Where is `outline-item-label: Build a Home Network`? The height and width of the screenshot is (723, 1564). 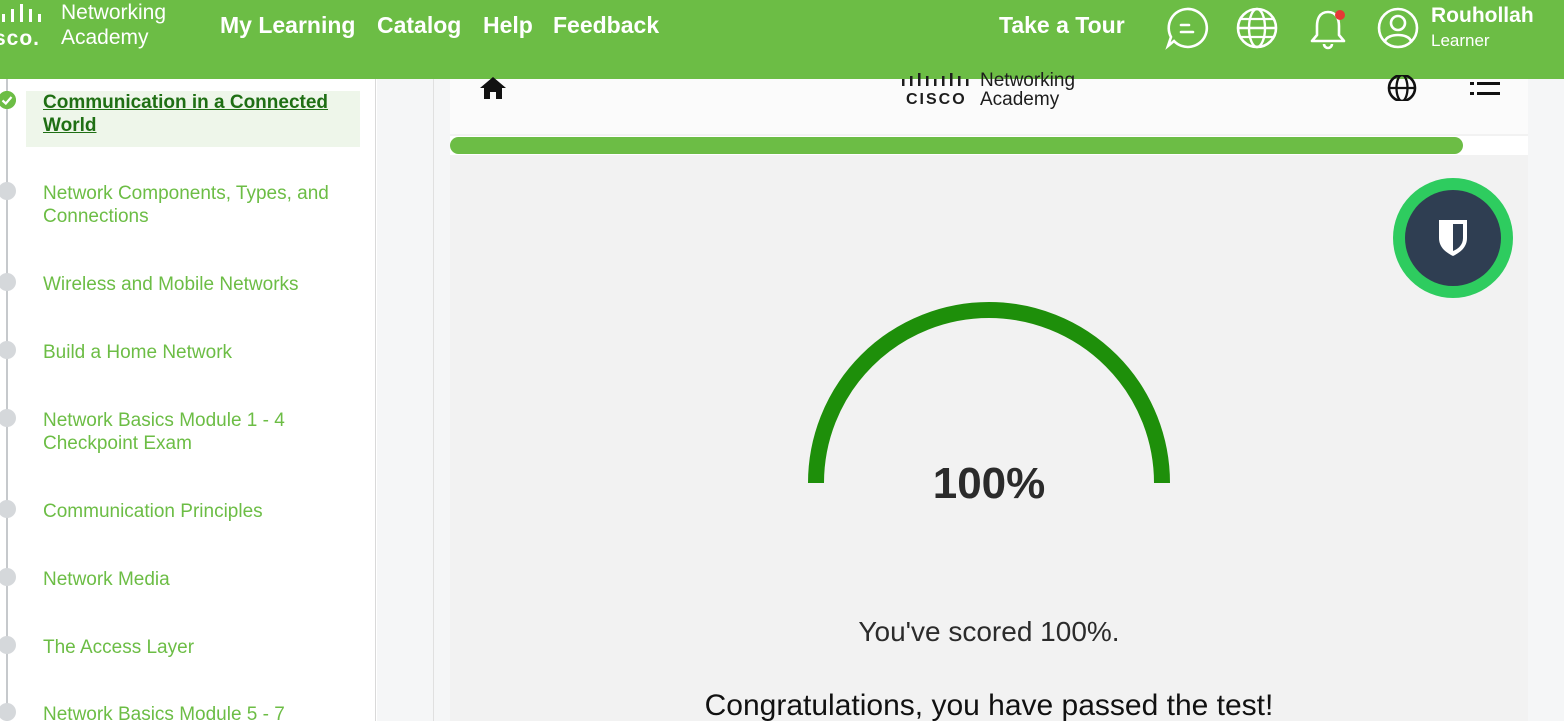
outline-item-label: Build a Home Network is located at coordinates (138, 352).